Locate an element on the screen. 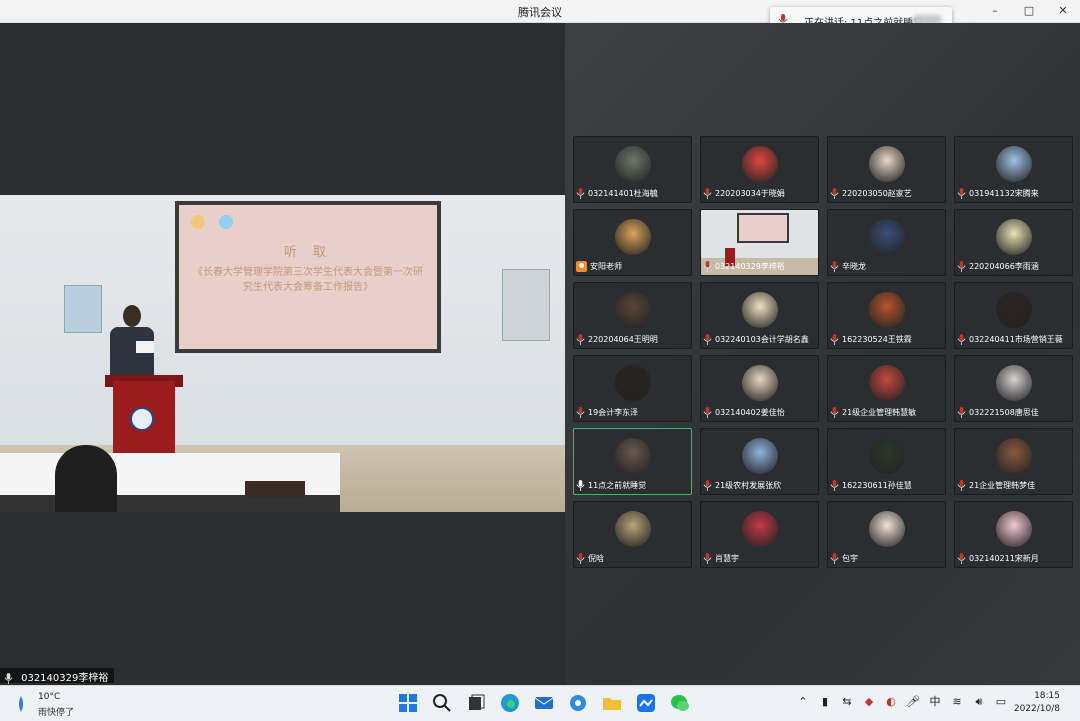  participant-name: 220203034于晓娟 is located at coordinates (750, 193).